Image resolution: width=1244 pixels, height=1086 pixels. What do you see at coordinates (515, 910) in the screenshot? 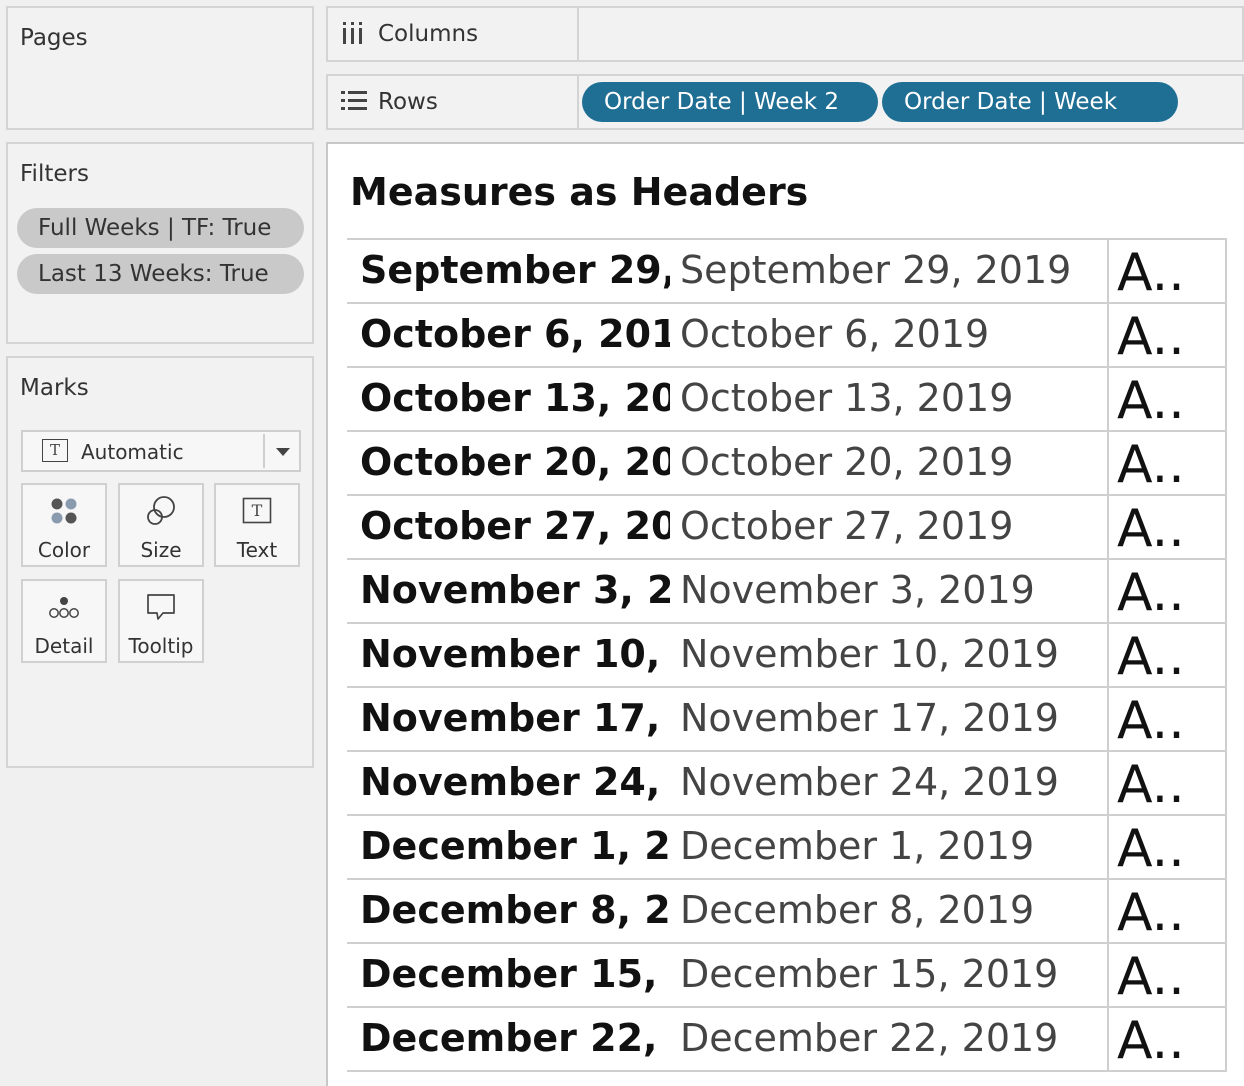
I see `row-header-week-2: December 8, 2..` at bounding box center [515, 910].